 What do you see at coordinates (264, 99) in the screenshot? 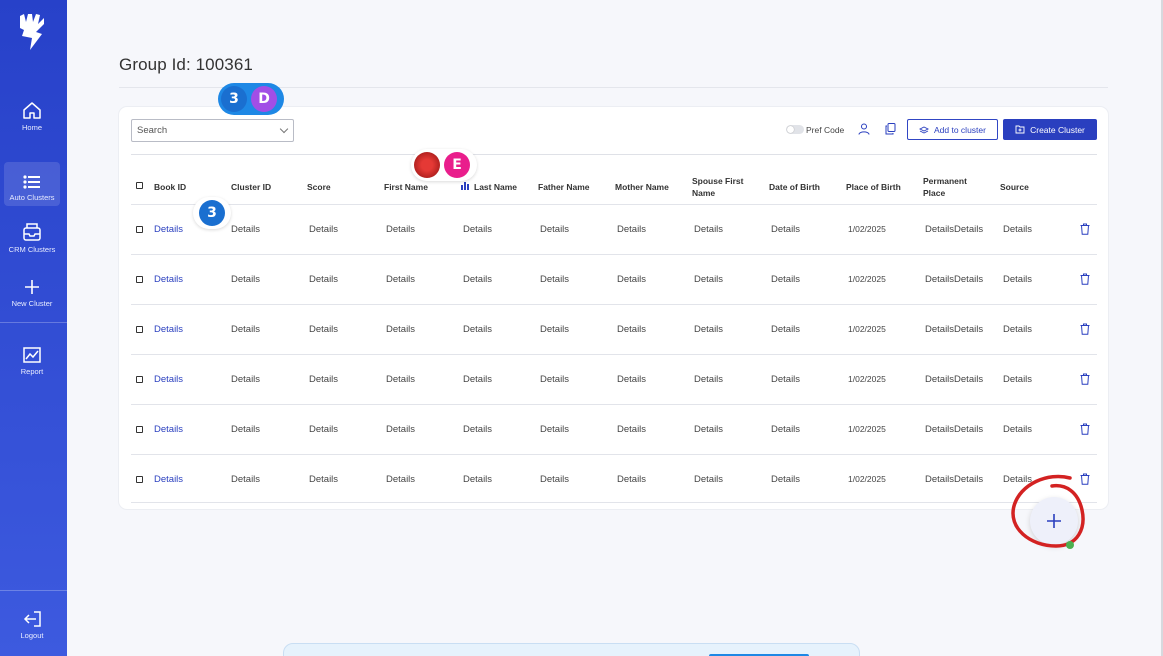
I see `collaborator-avatar: D` at bounding box center [264, 99].